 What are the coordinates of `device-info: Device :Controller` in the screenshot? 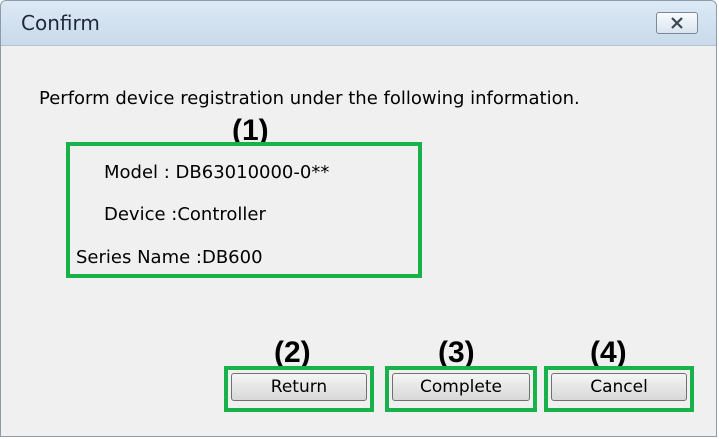 It's located at (185, 214).